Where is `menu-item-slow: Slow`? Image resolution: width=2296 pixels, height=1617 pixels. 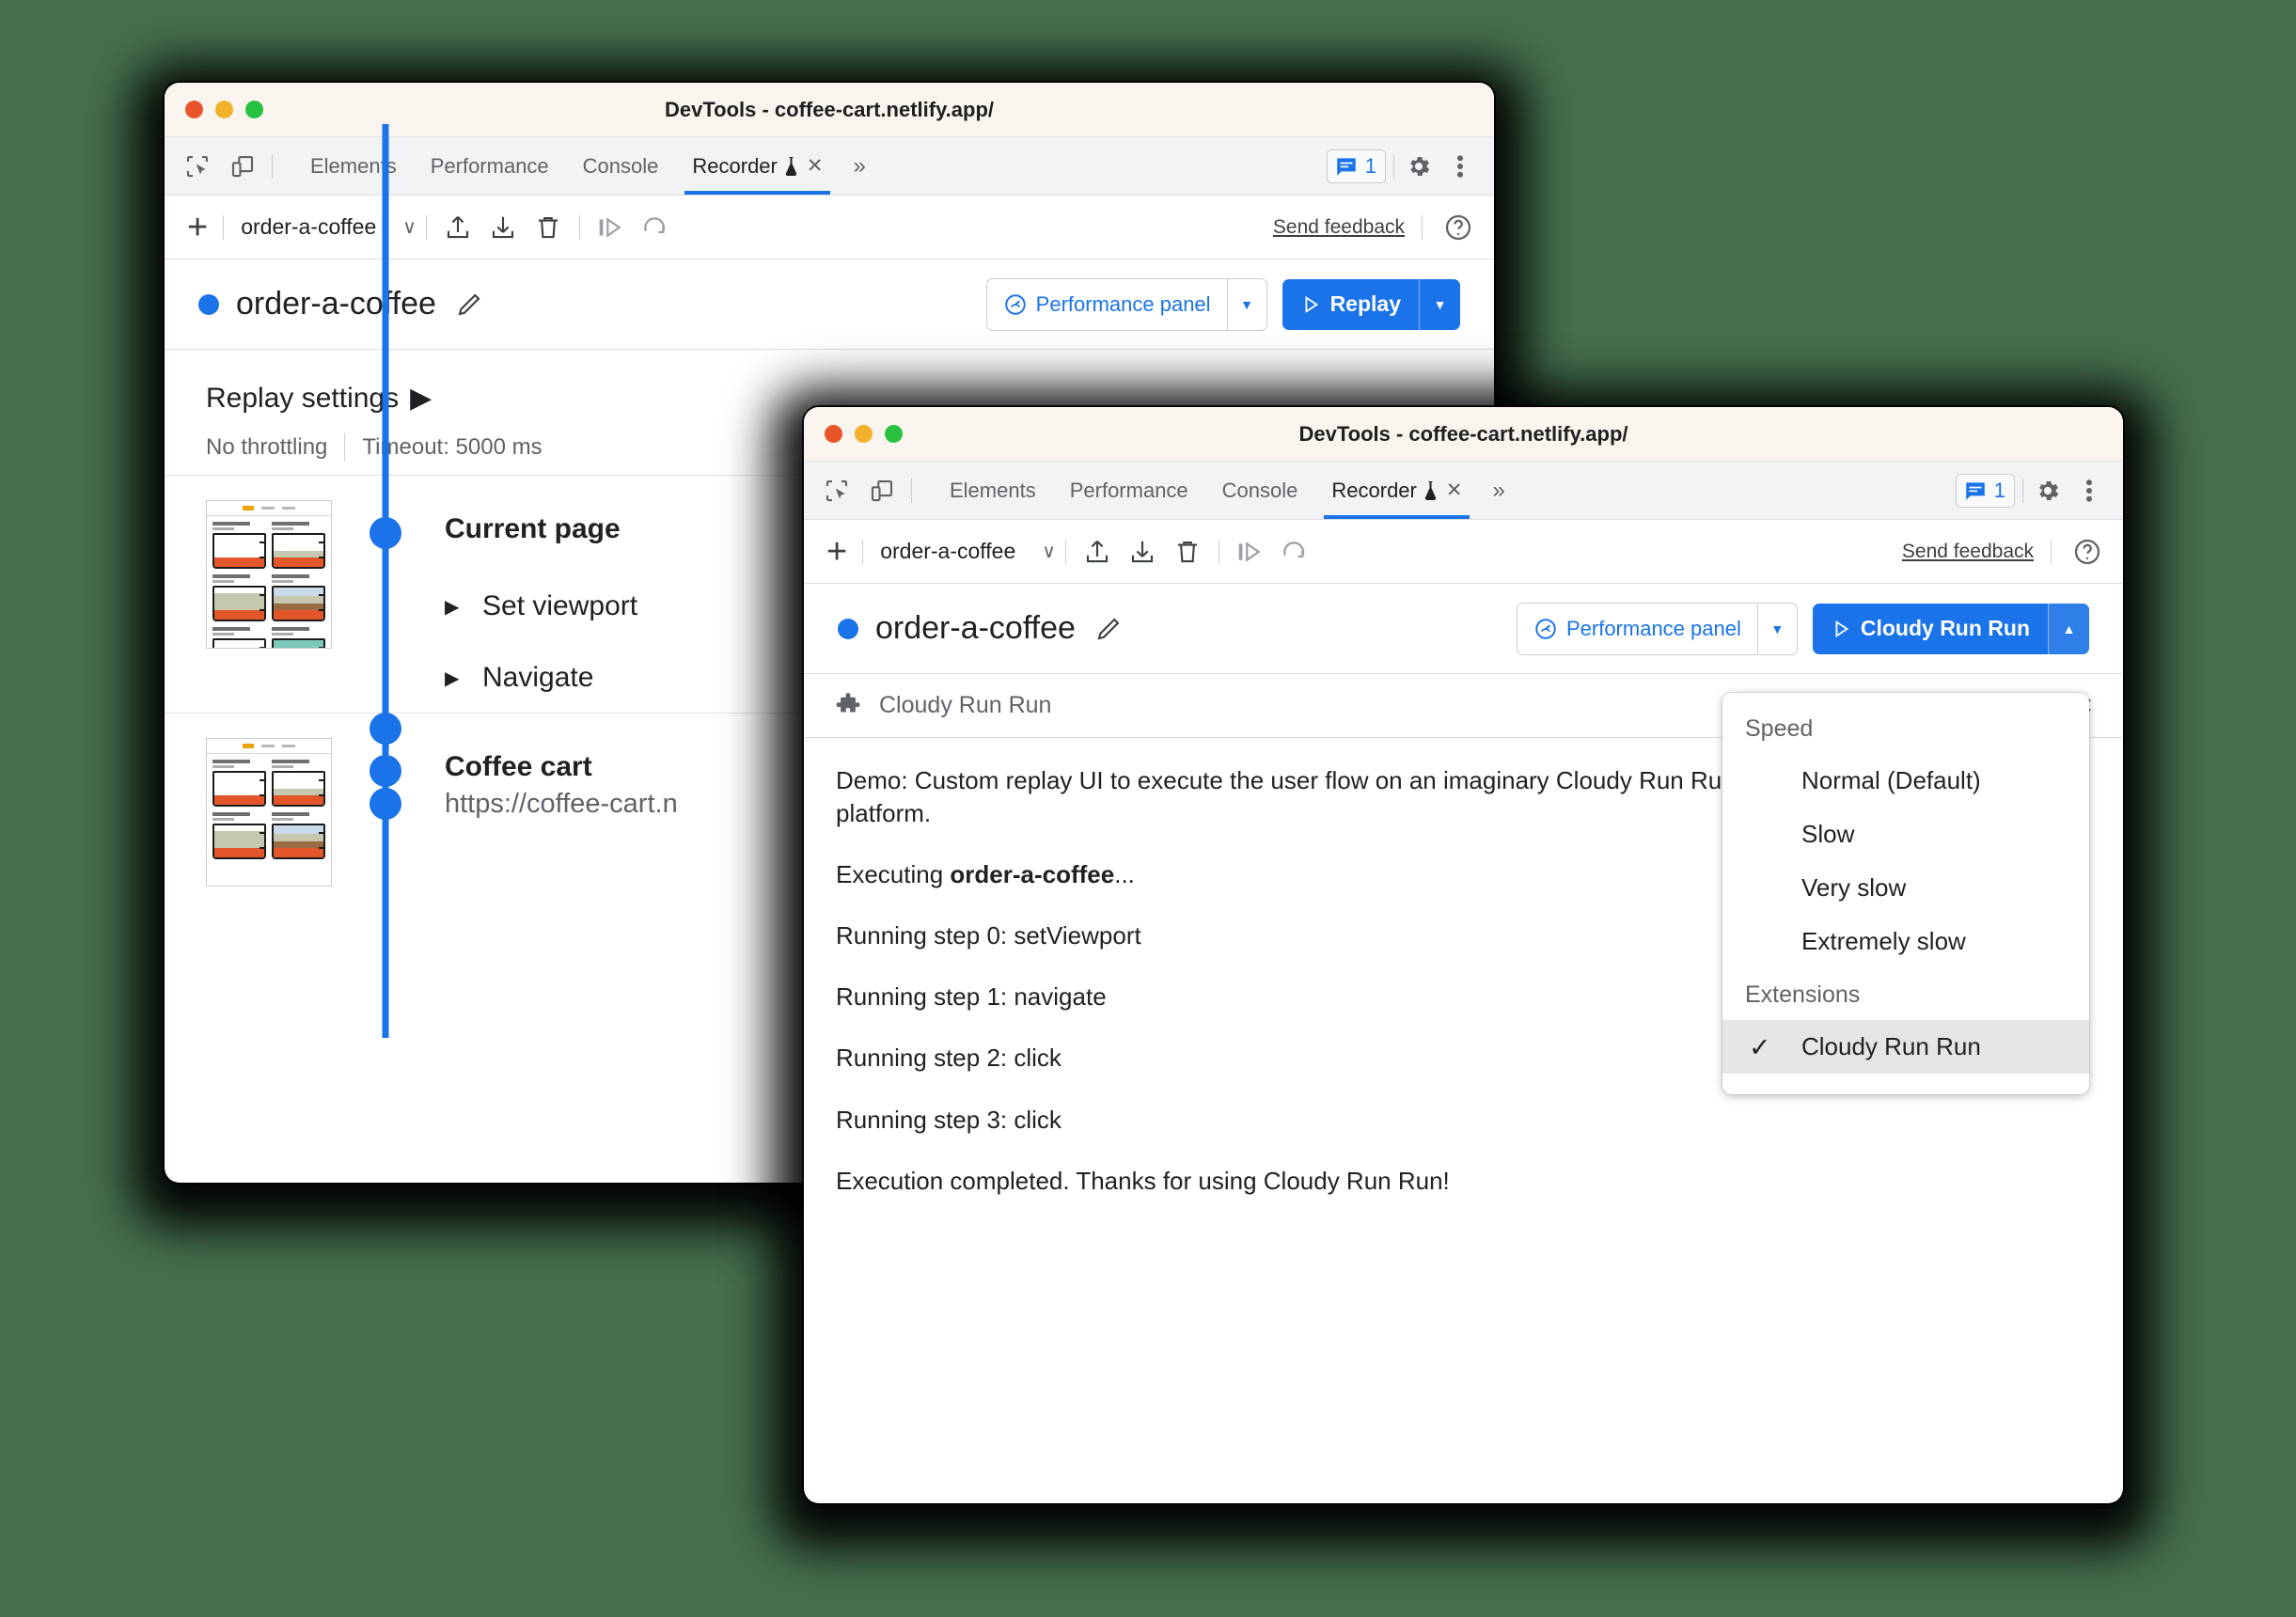 menu-item-slow: Slow is located at coordinates (1906, 834).